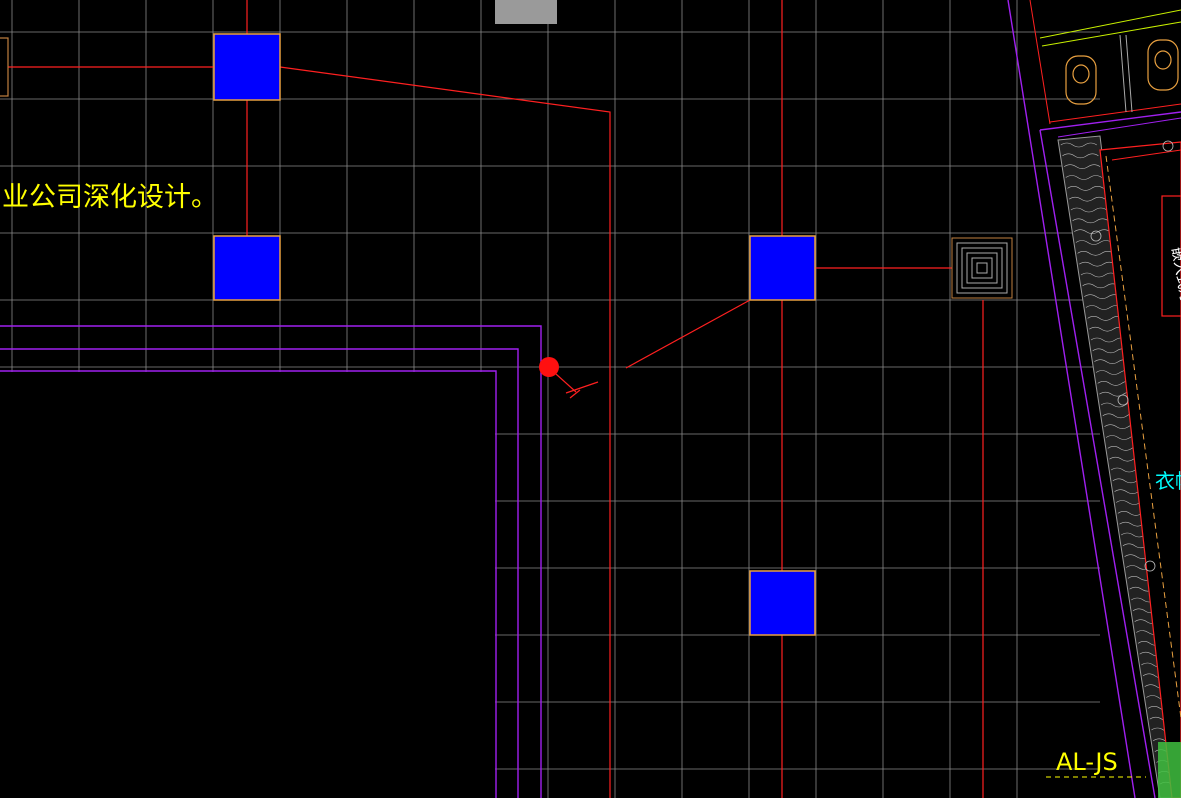 This screenshot has width=1181, height=798. Describe the element at coordinates (549, 367) in the screenshot. I see `junction-dot-icon` at that location.